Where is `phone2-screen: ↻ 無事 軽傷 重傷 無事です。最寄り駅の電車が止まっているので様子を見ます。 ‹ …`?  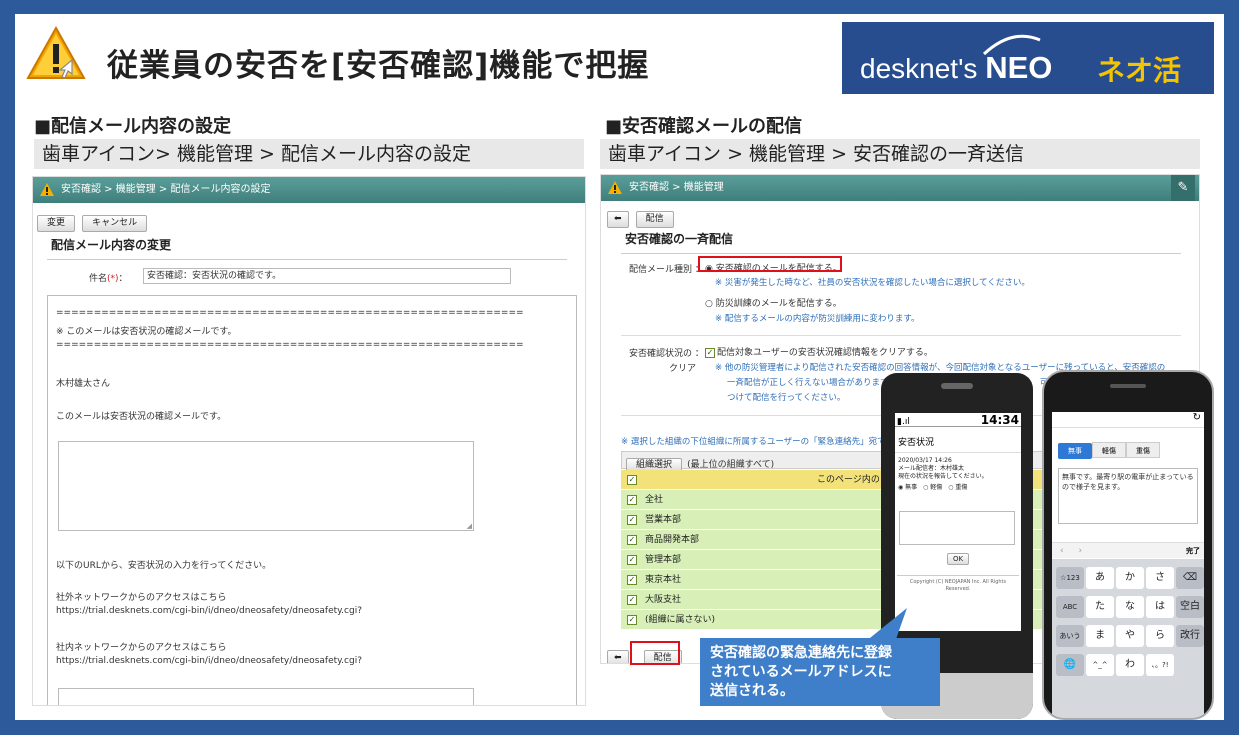
phone2-screen: ↻ 無事 軽傷 重傷 無事です。最寄り駅の電車が止まっているので様子を見ます。 ‹ … is located at coordinates (1128, 565).